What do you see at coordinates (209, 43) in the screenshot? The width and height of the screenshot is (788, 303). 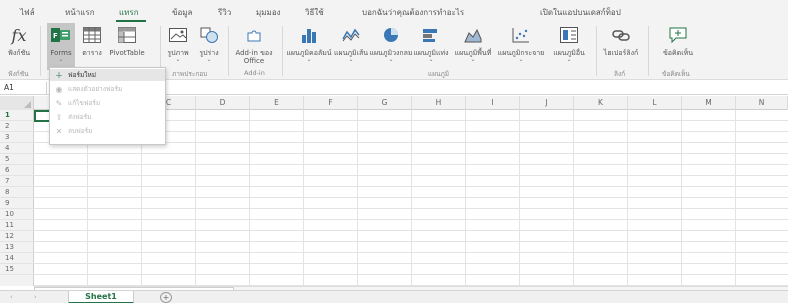 I see `shapes-button: รูปร่าง ⌄` at bounding box center [209, 43].